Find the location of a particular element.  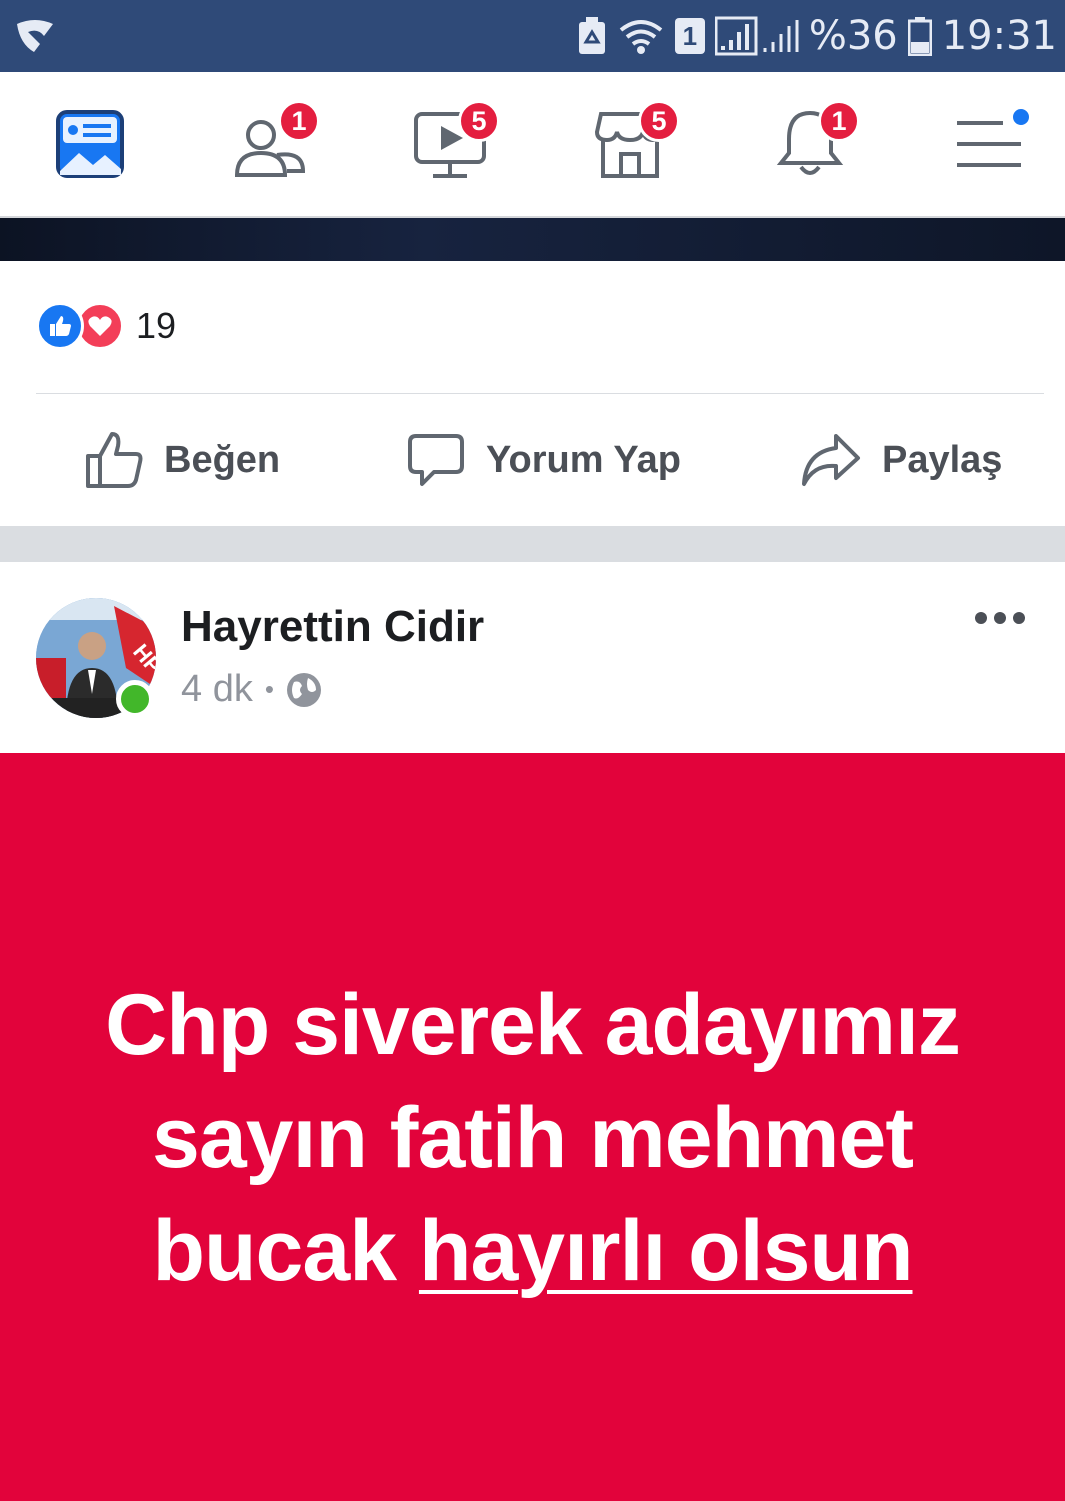

tab-watch: 5 is located at coordinates (450, 144).